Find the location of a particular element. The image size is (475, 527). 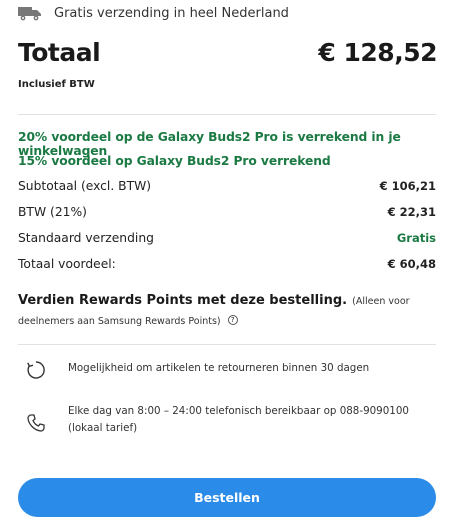

summary-label: BTW (21%) is located at coordinates (52, 212).